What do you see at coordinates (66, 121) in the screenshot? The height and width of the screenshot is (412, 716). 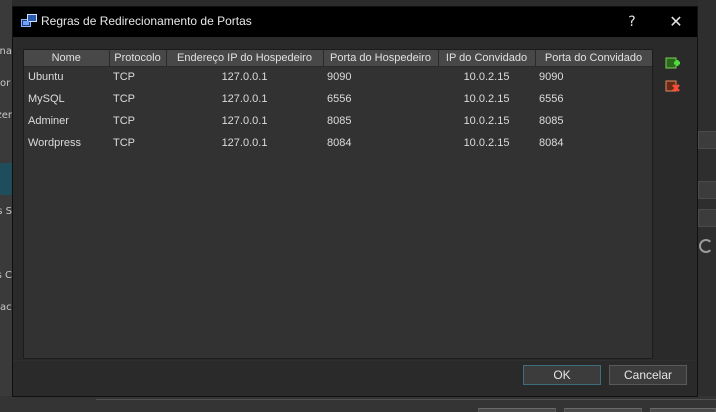 I see `cell-name: Adminer` at bounding box center [66, 121].